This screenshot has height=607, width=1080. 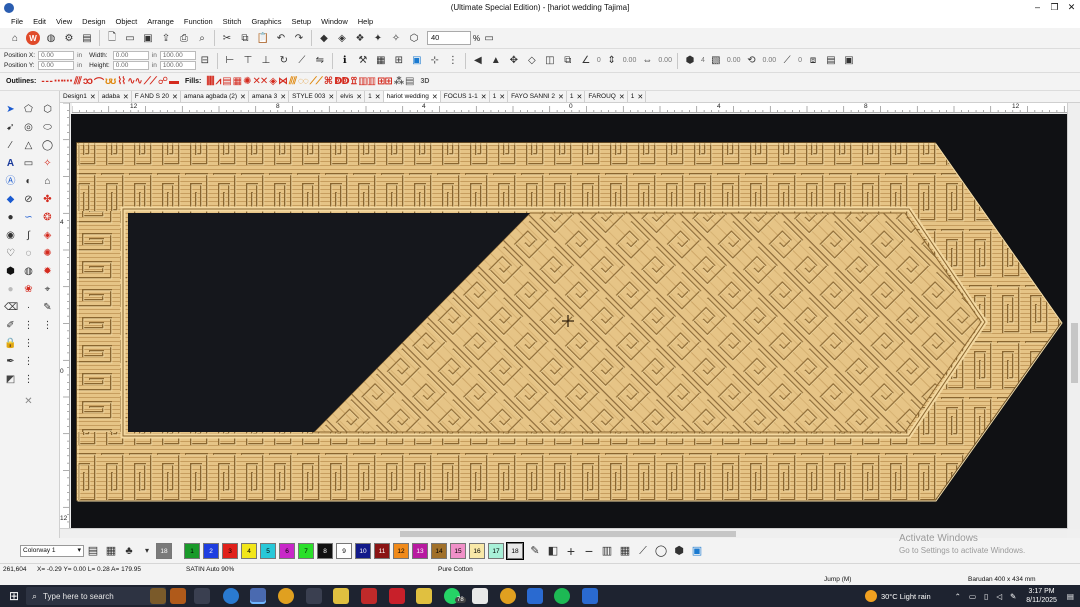 What do you see at coordinates (360, 38) in the screenshot?
I see `color-film-icon: ❖` at bounding box center [360, 38].